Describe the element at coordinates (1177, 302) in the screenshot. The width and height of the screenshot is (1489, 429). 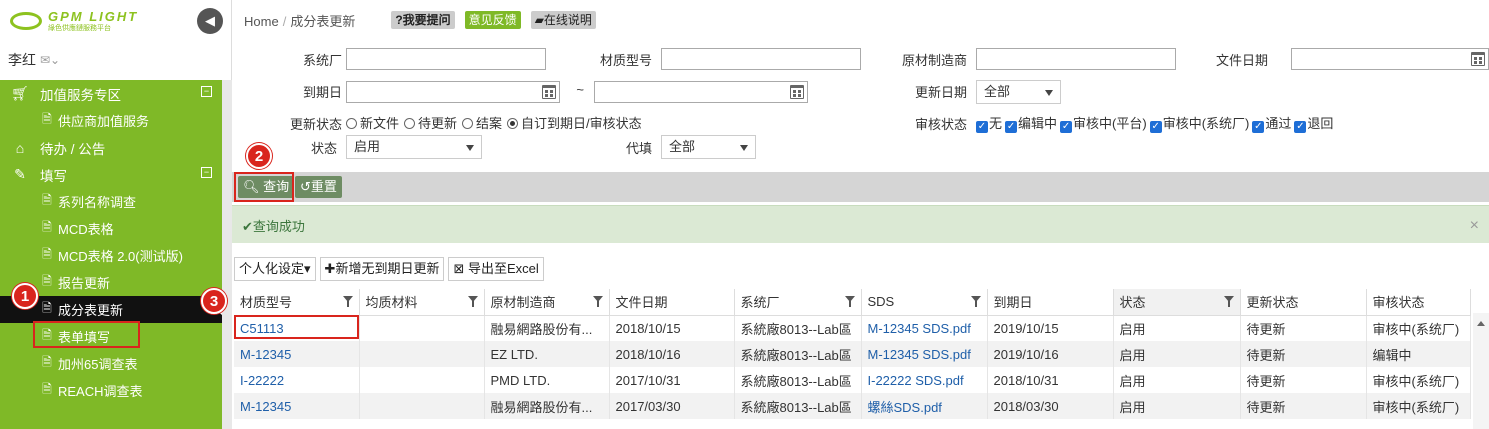
I see `column-header: 状态` at that location.